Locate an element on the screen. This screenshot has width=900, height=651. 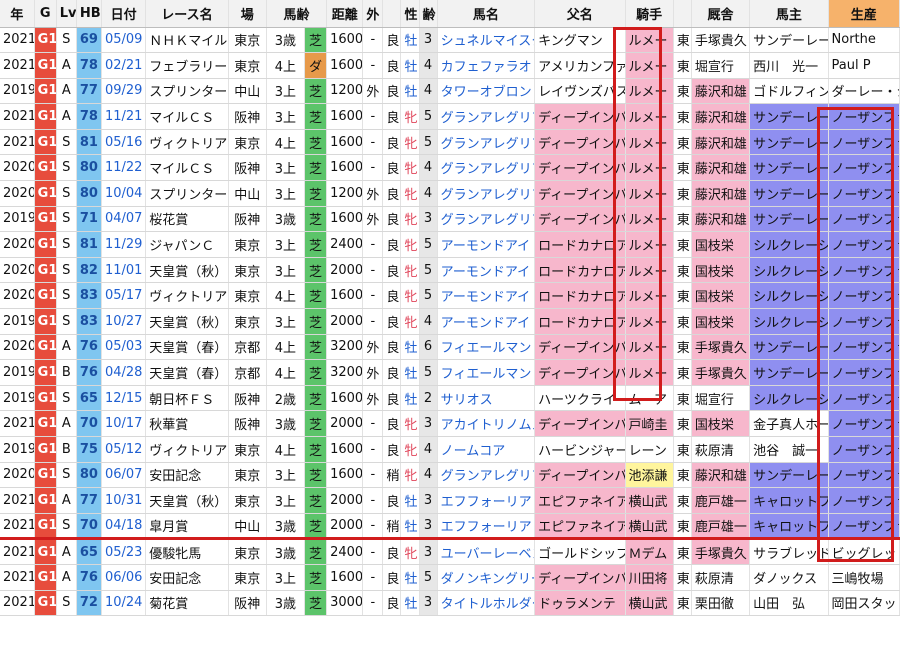
header-distance: 距離 is located at coordinates (345, 14).